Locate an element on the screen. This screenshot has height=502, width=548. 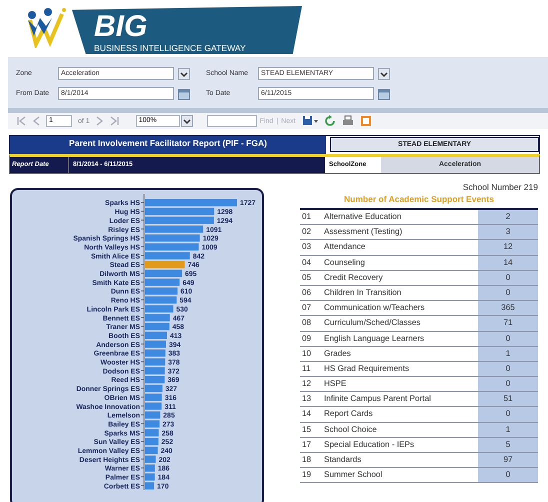
logo-title: BIG is located at coordinates (121, 27).